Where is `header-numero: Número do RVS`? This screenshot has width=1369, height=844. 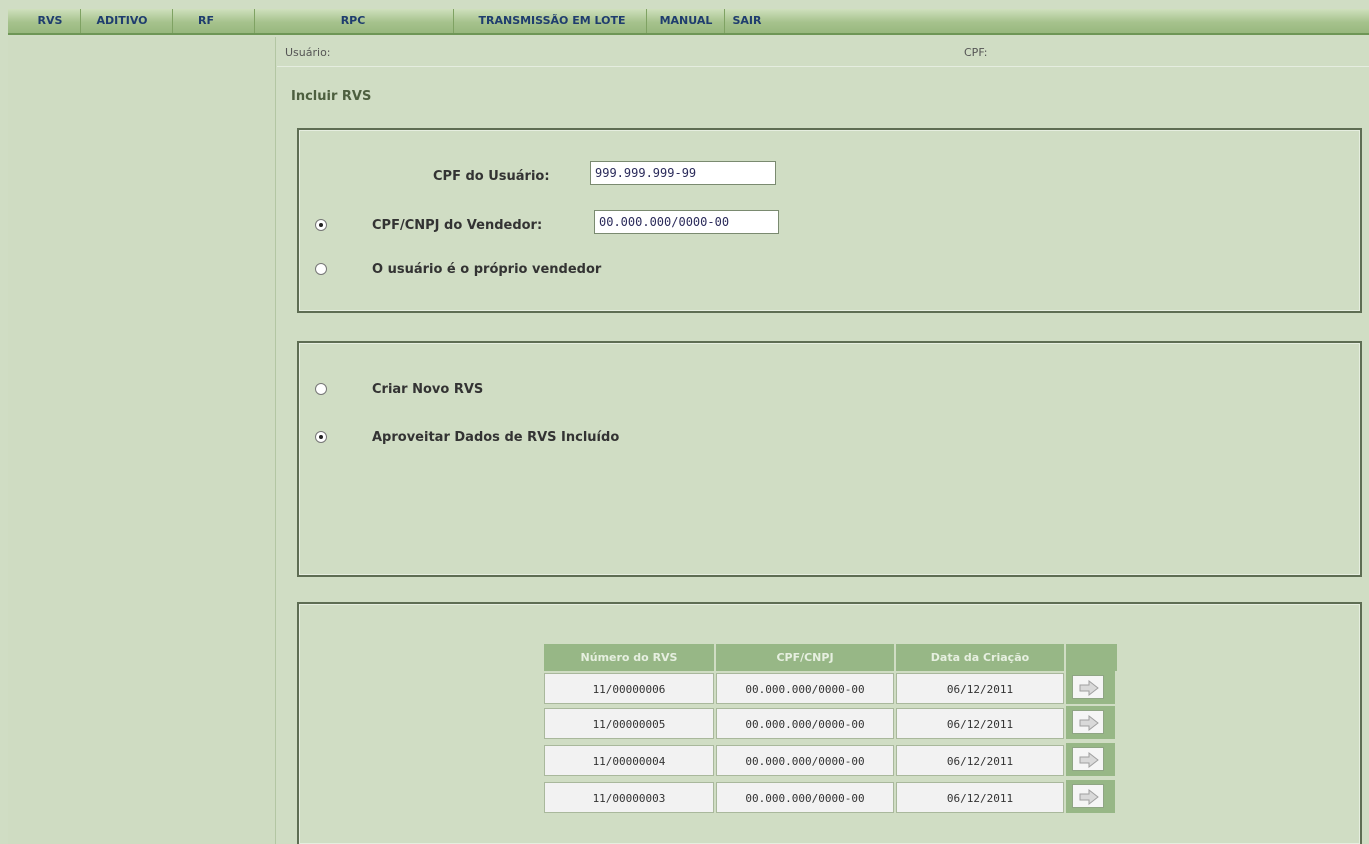
header-numero: Número do RVS is located at coordinates (629, 657).